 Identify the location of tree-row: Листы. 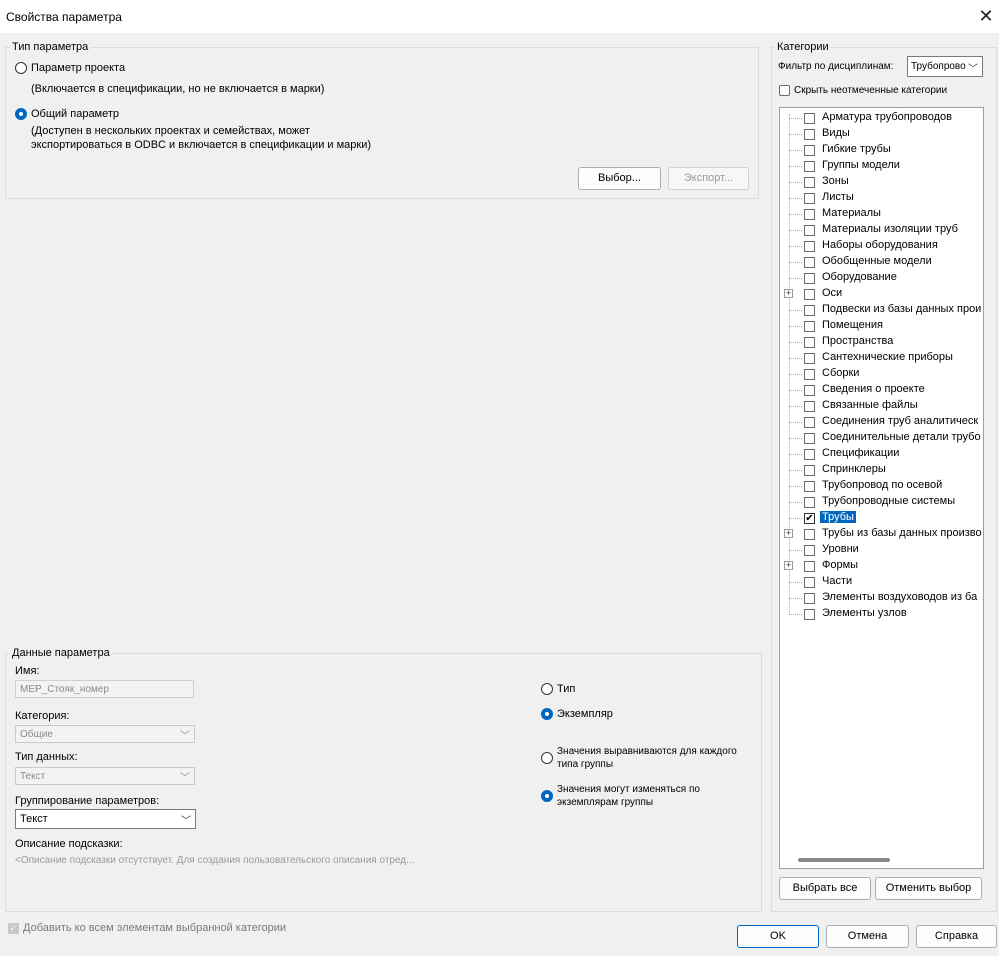
(881, 198).